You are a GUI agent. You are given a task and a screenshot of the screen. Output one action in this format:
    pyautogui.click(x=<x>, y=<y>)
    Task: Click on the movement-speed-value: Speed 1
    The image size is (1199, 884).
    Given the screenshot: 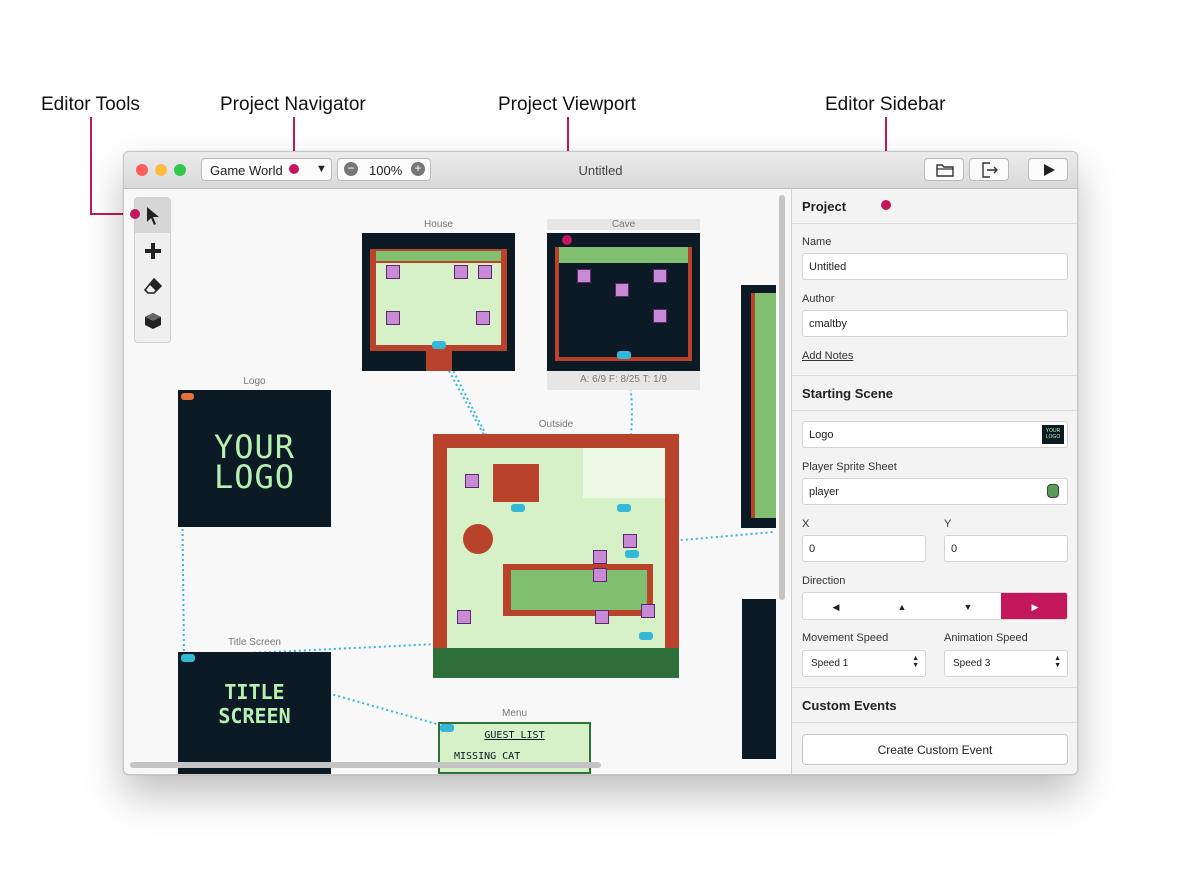 What is the action you would take?
    pyautogui.click(x=830, y=663)
    